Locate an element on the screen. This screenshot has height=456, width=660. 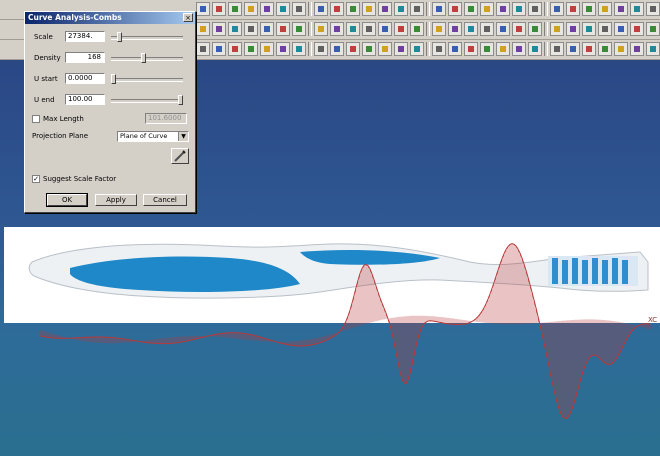
max-length-checkbox is located at coordinates (36, 119).